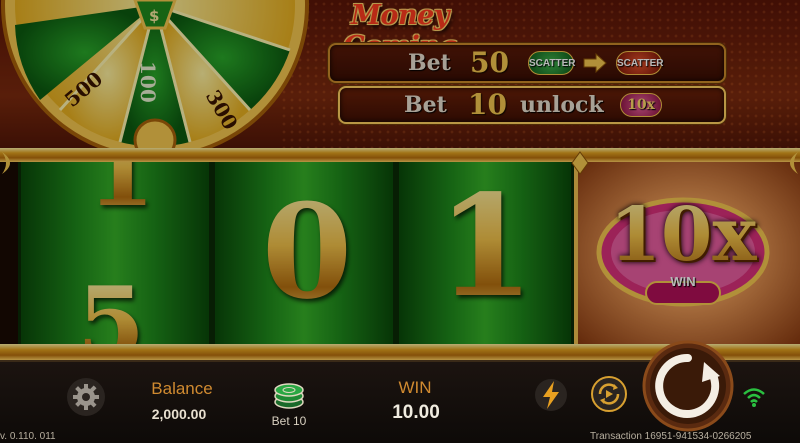 The height and width of the screenshot is (443, 800). Describe the element at coordinates (179, 414) in the screenshot. I see `balance-value: 2,000.00` at that location.